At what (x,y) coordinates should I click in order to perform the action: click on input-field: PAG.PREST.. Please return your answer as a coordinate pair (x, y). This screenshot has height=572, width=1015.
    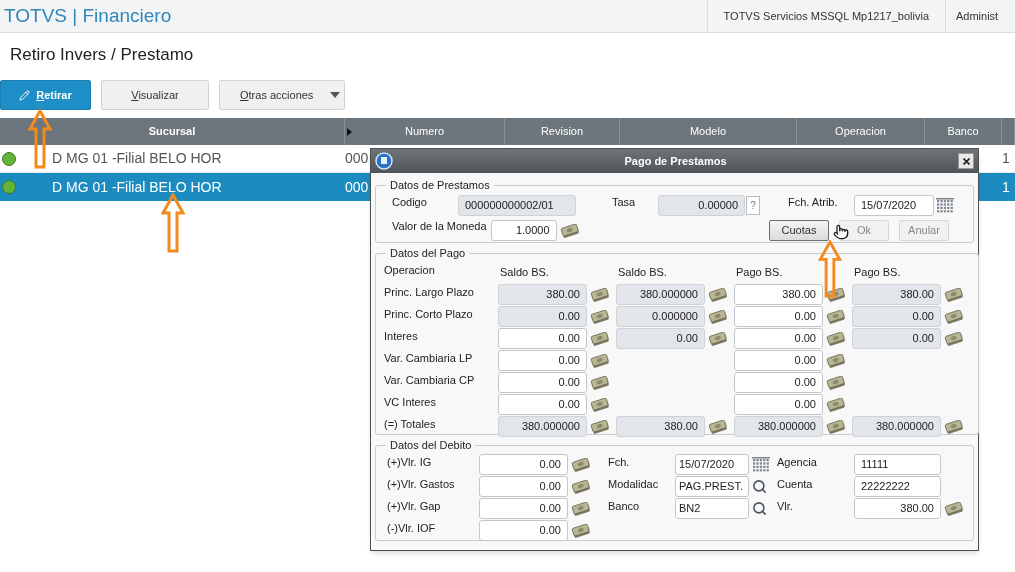
    Looking at the image, I should click on (712, 486).